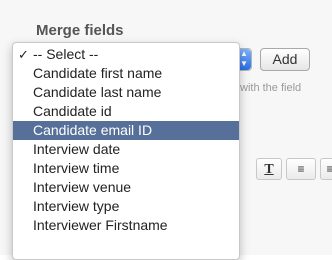  What do you see at coordinates (285, 59) in the screenshot?
I see `add-button: Add` at bounding box center [285, 59].